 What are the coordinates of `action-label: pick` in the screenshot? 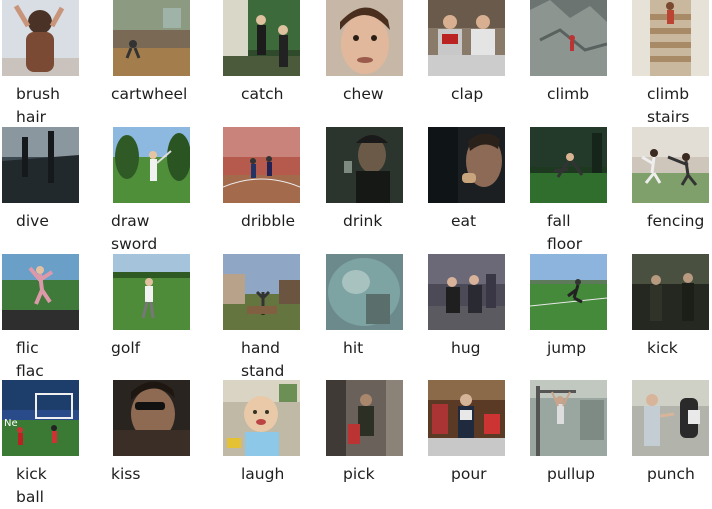 It's located at (359, 474).